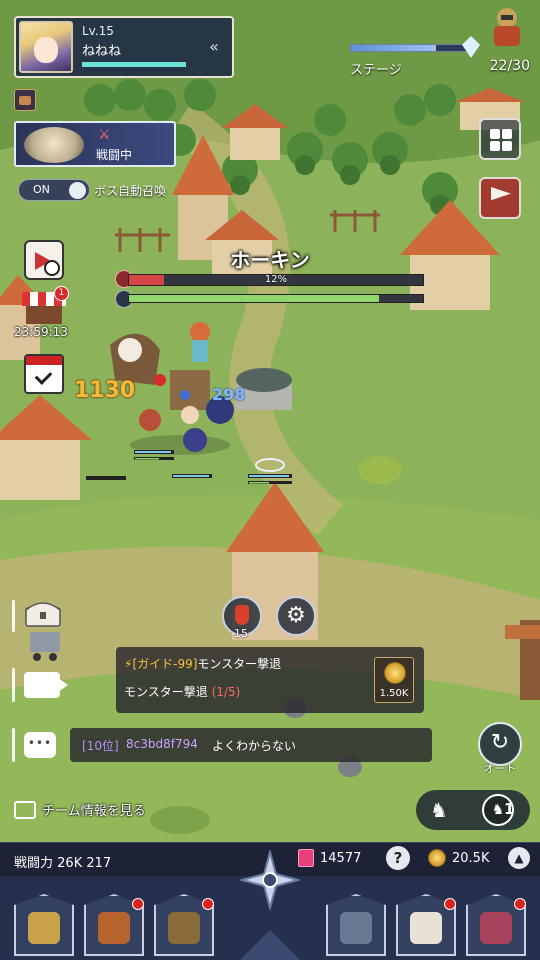 The height and width of the screenshot is (960, 540). I want to click on mission-task: モンスター撃退 (1/5), so click(182, 691).